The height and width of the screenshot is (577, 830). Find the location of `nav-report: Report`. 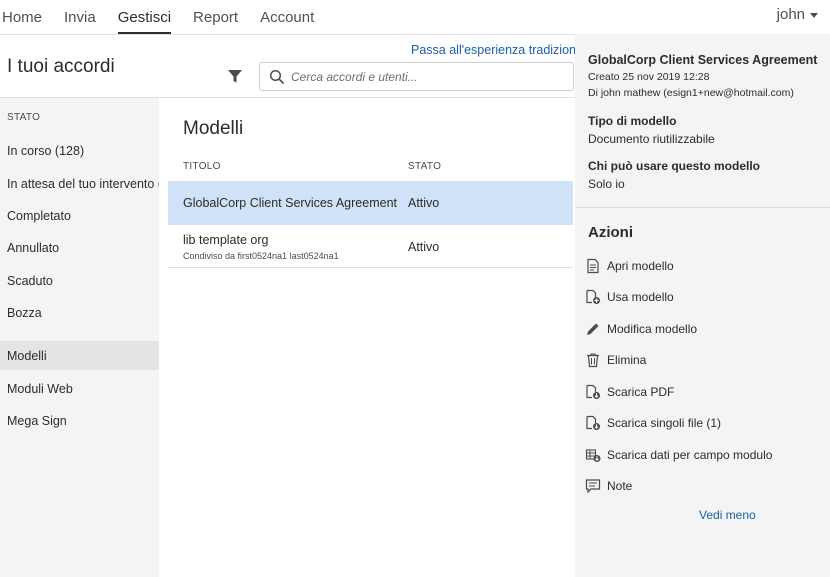

nav-report: Report is located at coordinates (215, 17).